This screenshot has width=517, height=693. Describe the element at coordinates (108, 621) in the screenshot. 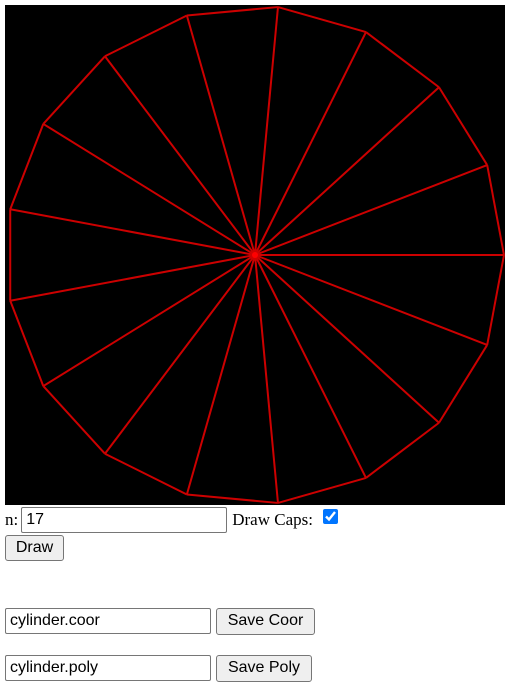

I see `coor-filename-input` at that location.